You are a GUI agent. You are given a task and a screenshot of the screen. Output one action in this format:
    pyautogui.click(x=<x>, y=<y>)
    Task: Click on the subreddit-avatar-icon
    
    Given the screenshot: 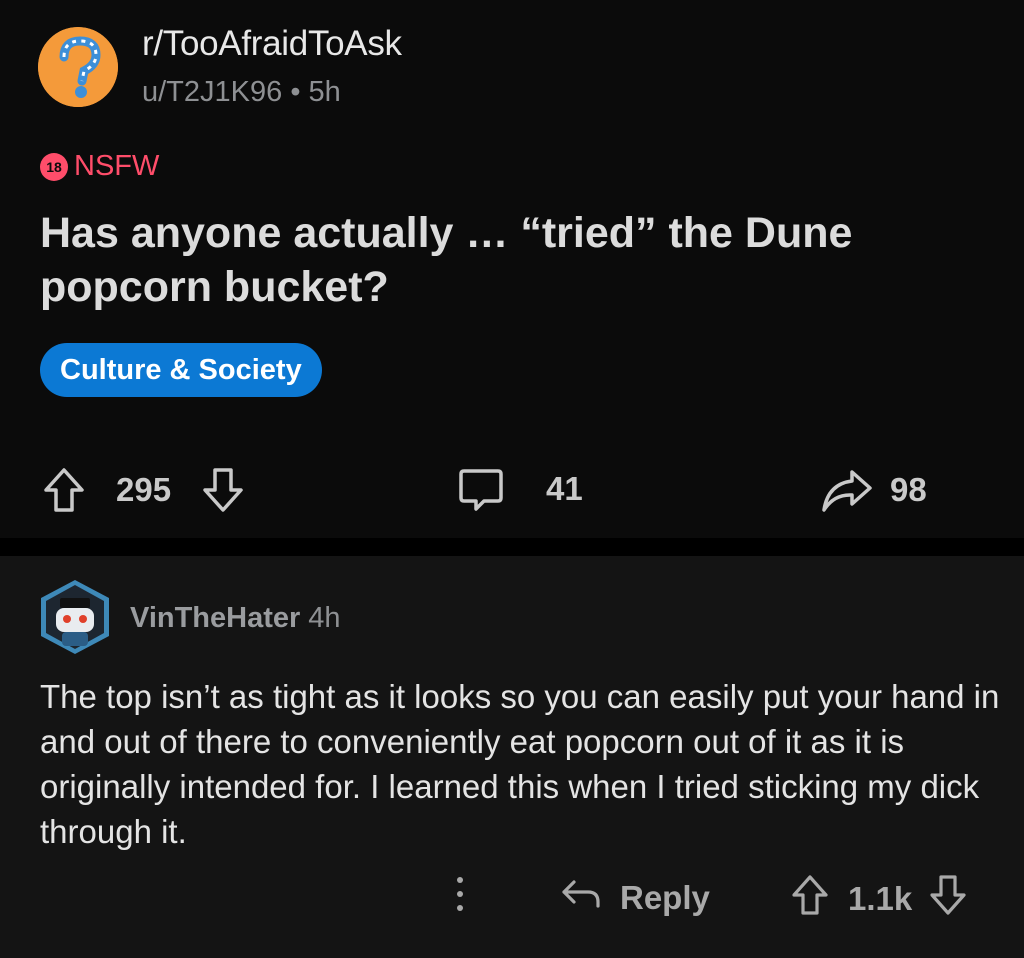 What is the action you would take?
    pyautogui.click(x=78, y=67)
    